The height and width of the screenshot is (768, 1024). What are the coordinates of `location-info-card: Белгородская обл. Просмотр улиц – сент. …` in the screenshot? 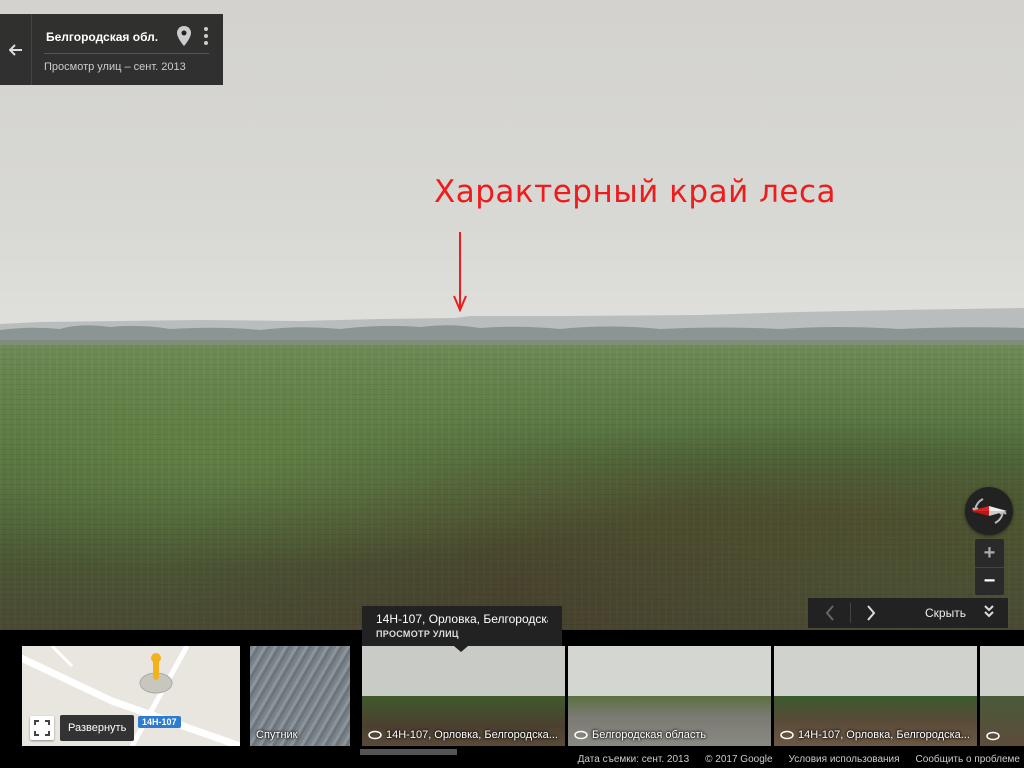 It's located at (111, 49).